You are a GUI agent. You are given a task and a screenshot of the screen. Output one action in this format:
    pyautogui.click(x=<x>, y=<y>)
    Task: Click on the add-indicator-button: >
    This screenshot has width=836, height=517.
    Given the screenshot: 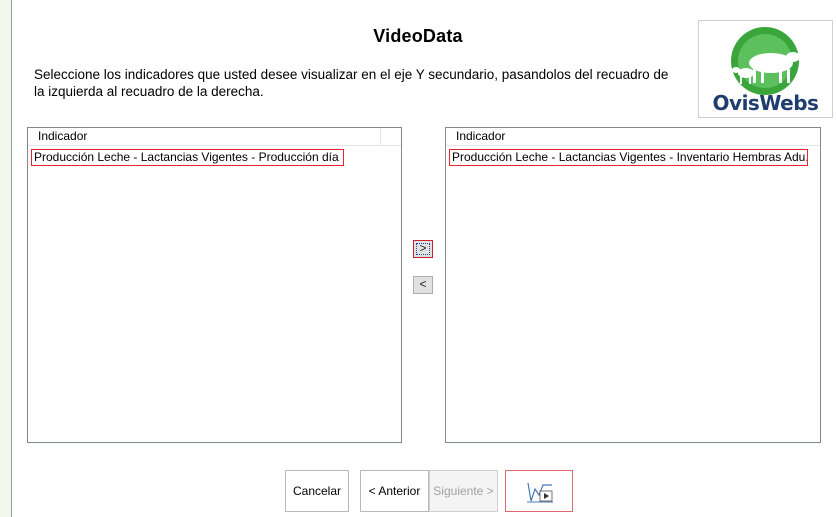 What is the action you would take?
    pyautogui.click(x=423, y=249)
    